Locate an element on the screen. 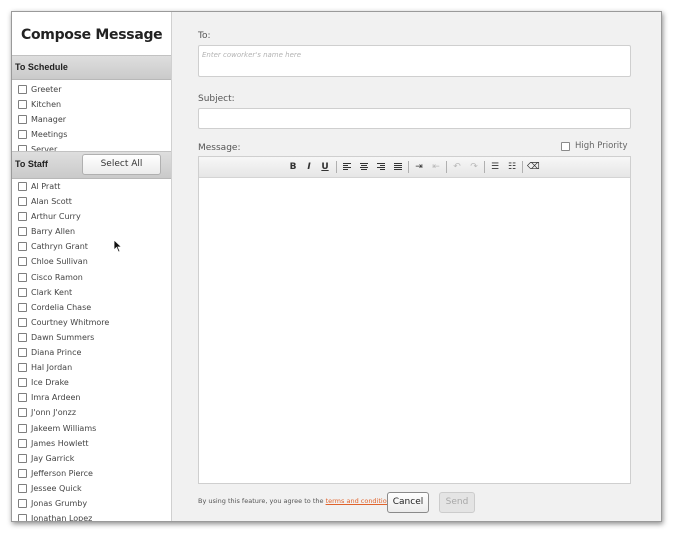 This screenshot has height=544, width=680. checkbox-list-item: Cordelia Chase is located at coordinates (91, 307).